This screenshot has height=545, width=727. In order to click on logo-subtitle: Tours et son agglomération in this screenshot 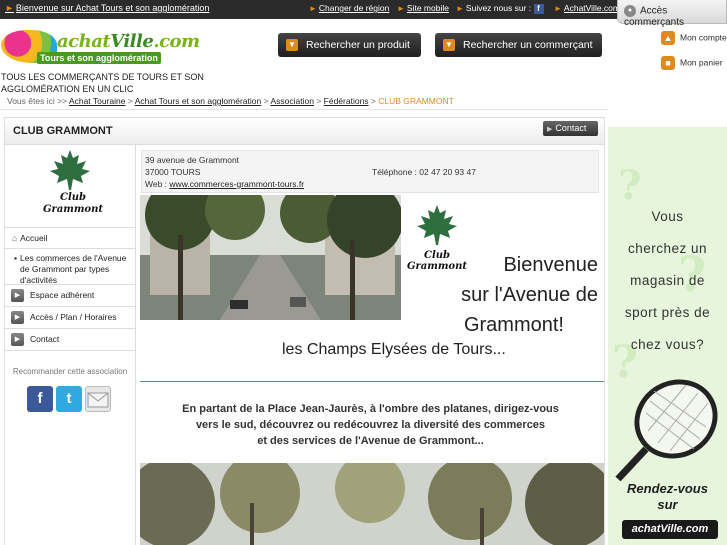, I will do `click(99, 58)`.